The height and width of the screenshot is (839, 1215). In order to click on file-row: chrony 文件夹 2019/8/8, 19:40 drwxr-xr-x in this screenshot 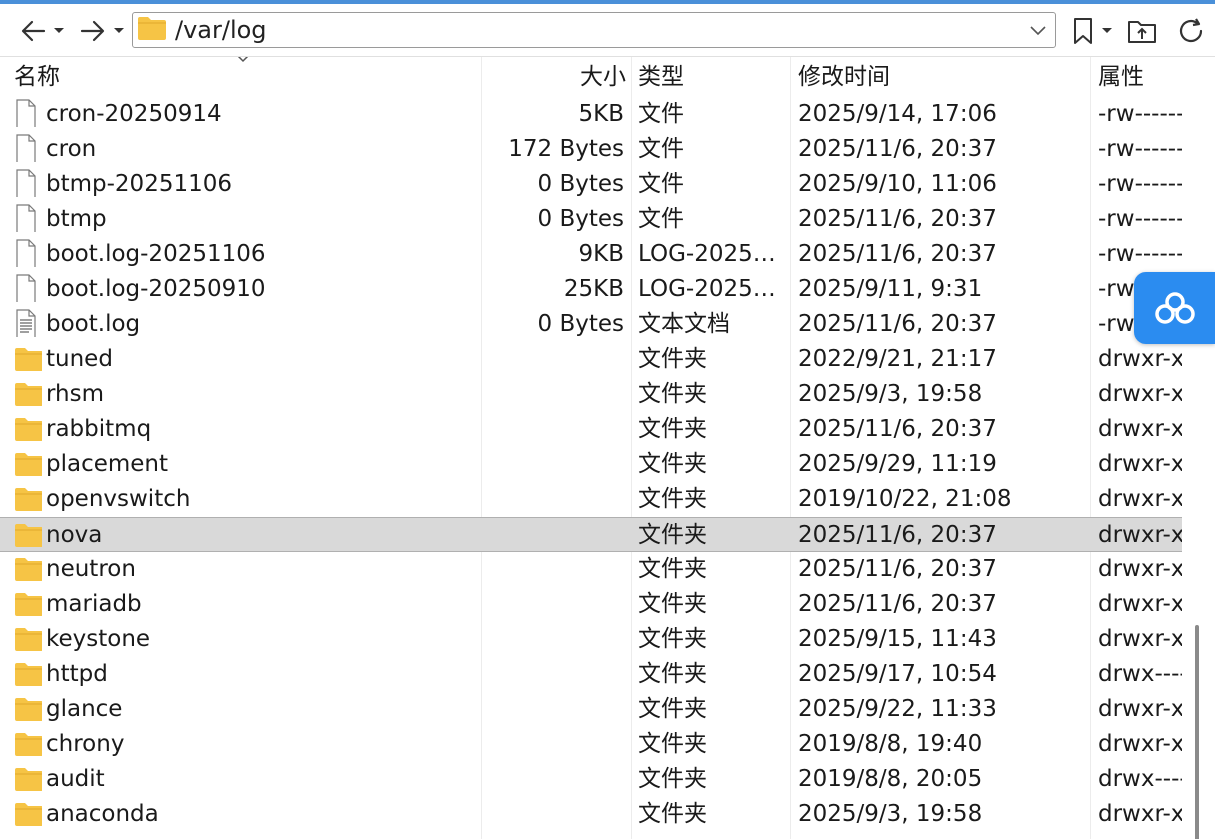, I will do `click(591, 744)`.